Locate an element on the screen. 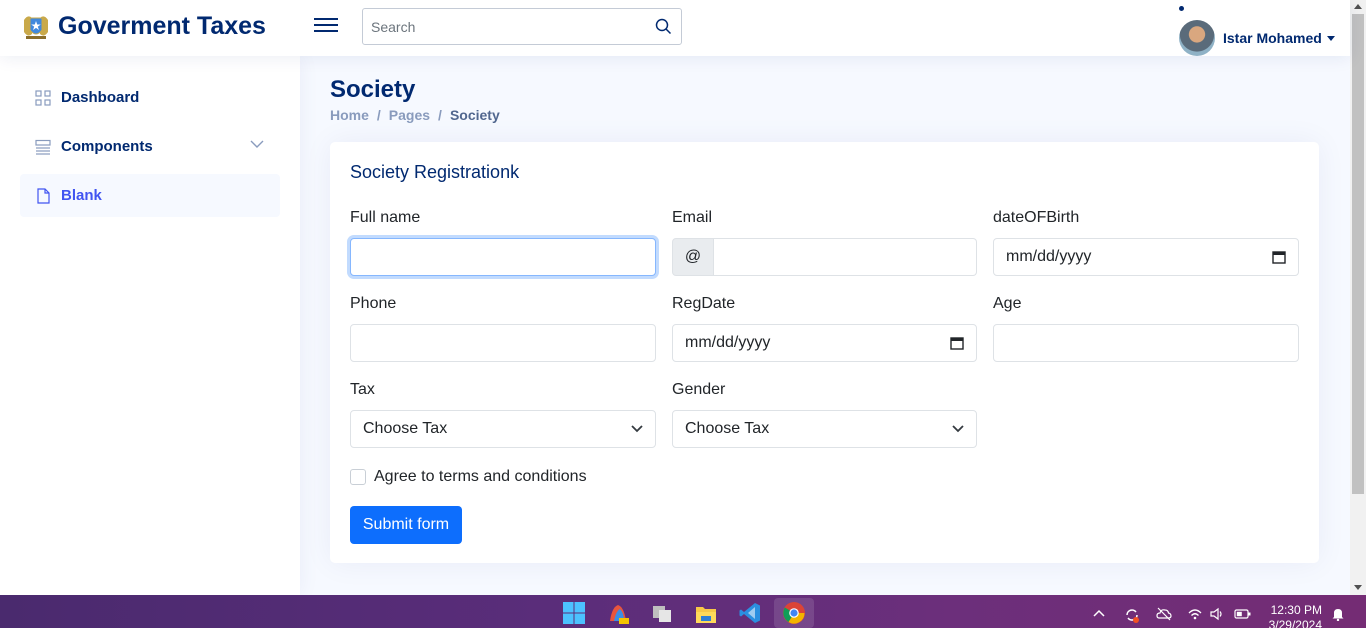 The height and width of the screenshot is (628, 1366). tax-select-value: Choose Tax is located at coordinates (405, 428).